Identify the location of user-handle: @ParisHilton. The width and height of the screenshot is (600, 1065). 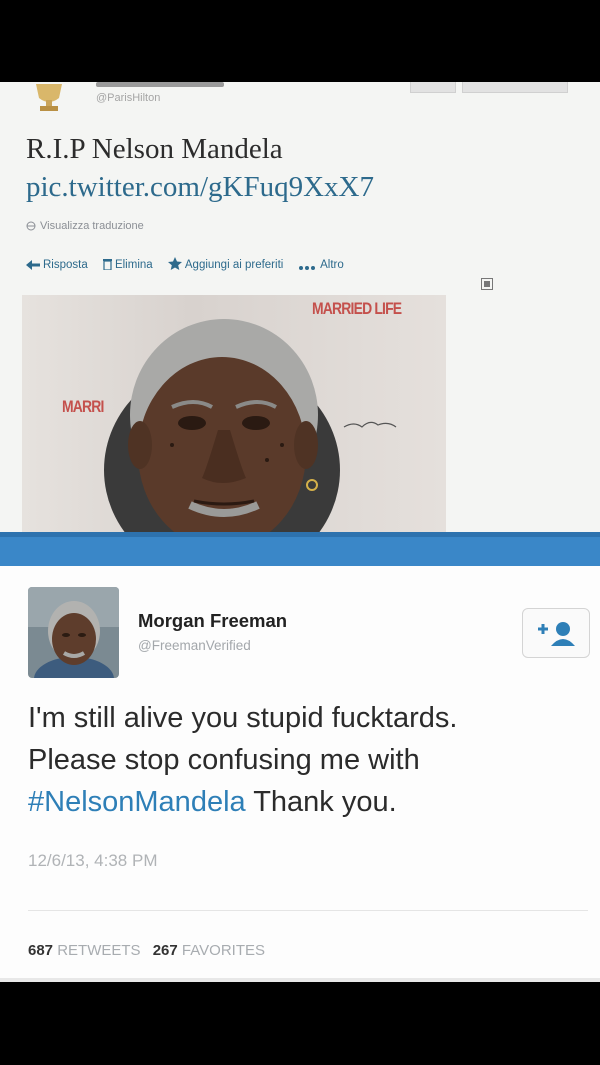
(128, 98).